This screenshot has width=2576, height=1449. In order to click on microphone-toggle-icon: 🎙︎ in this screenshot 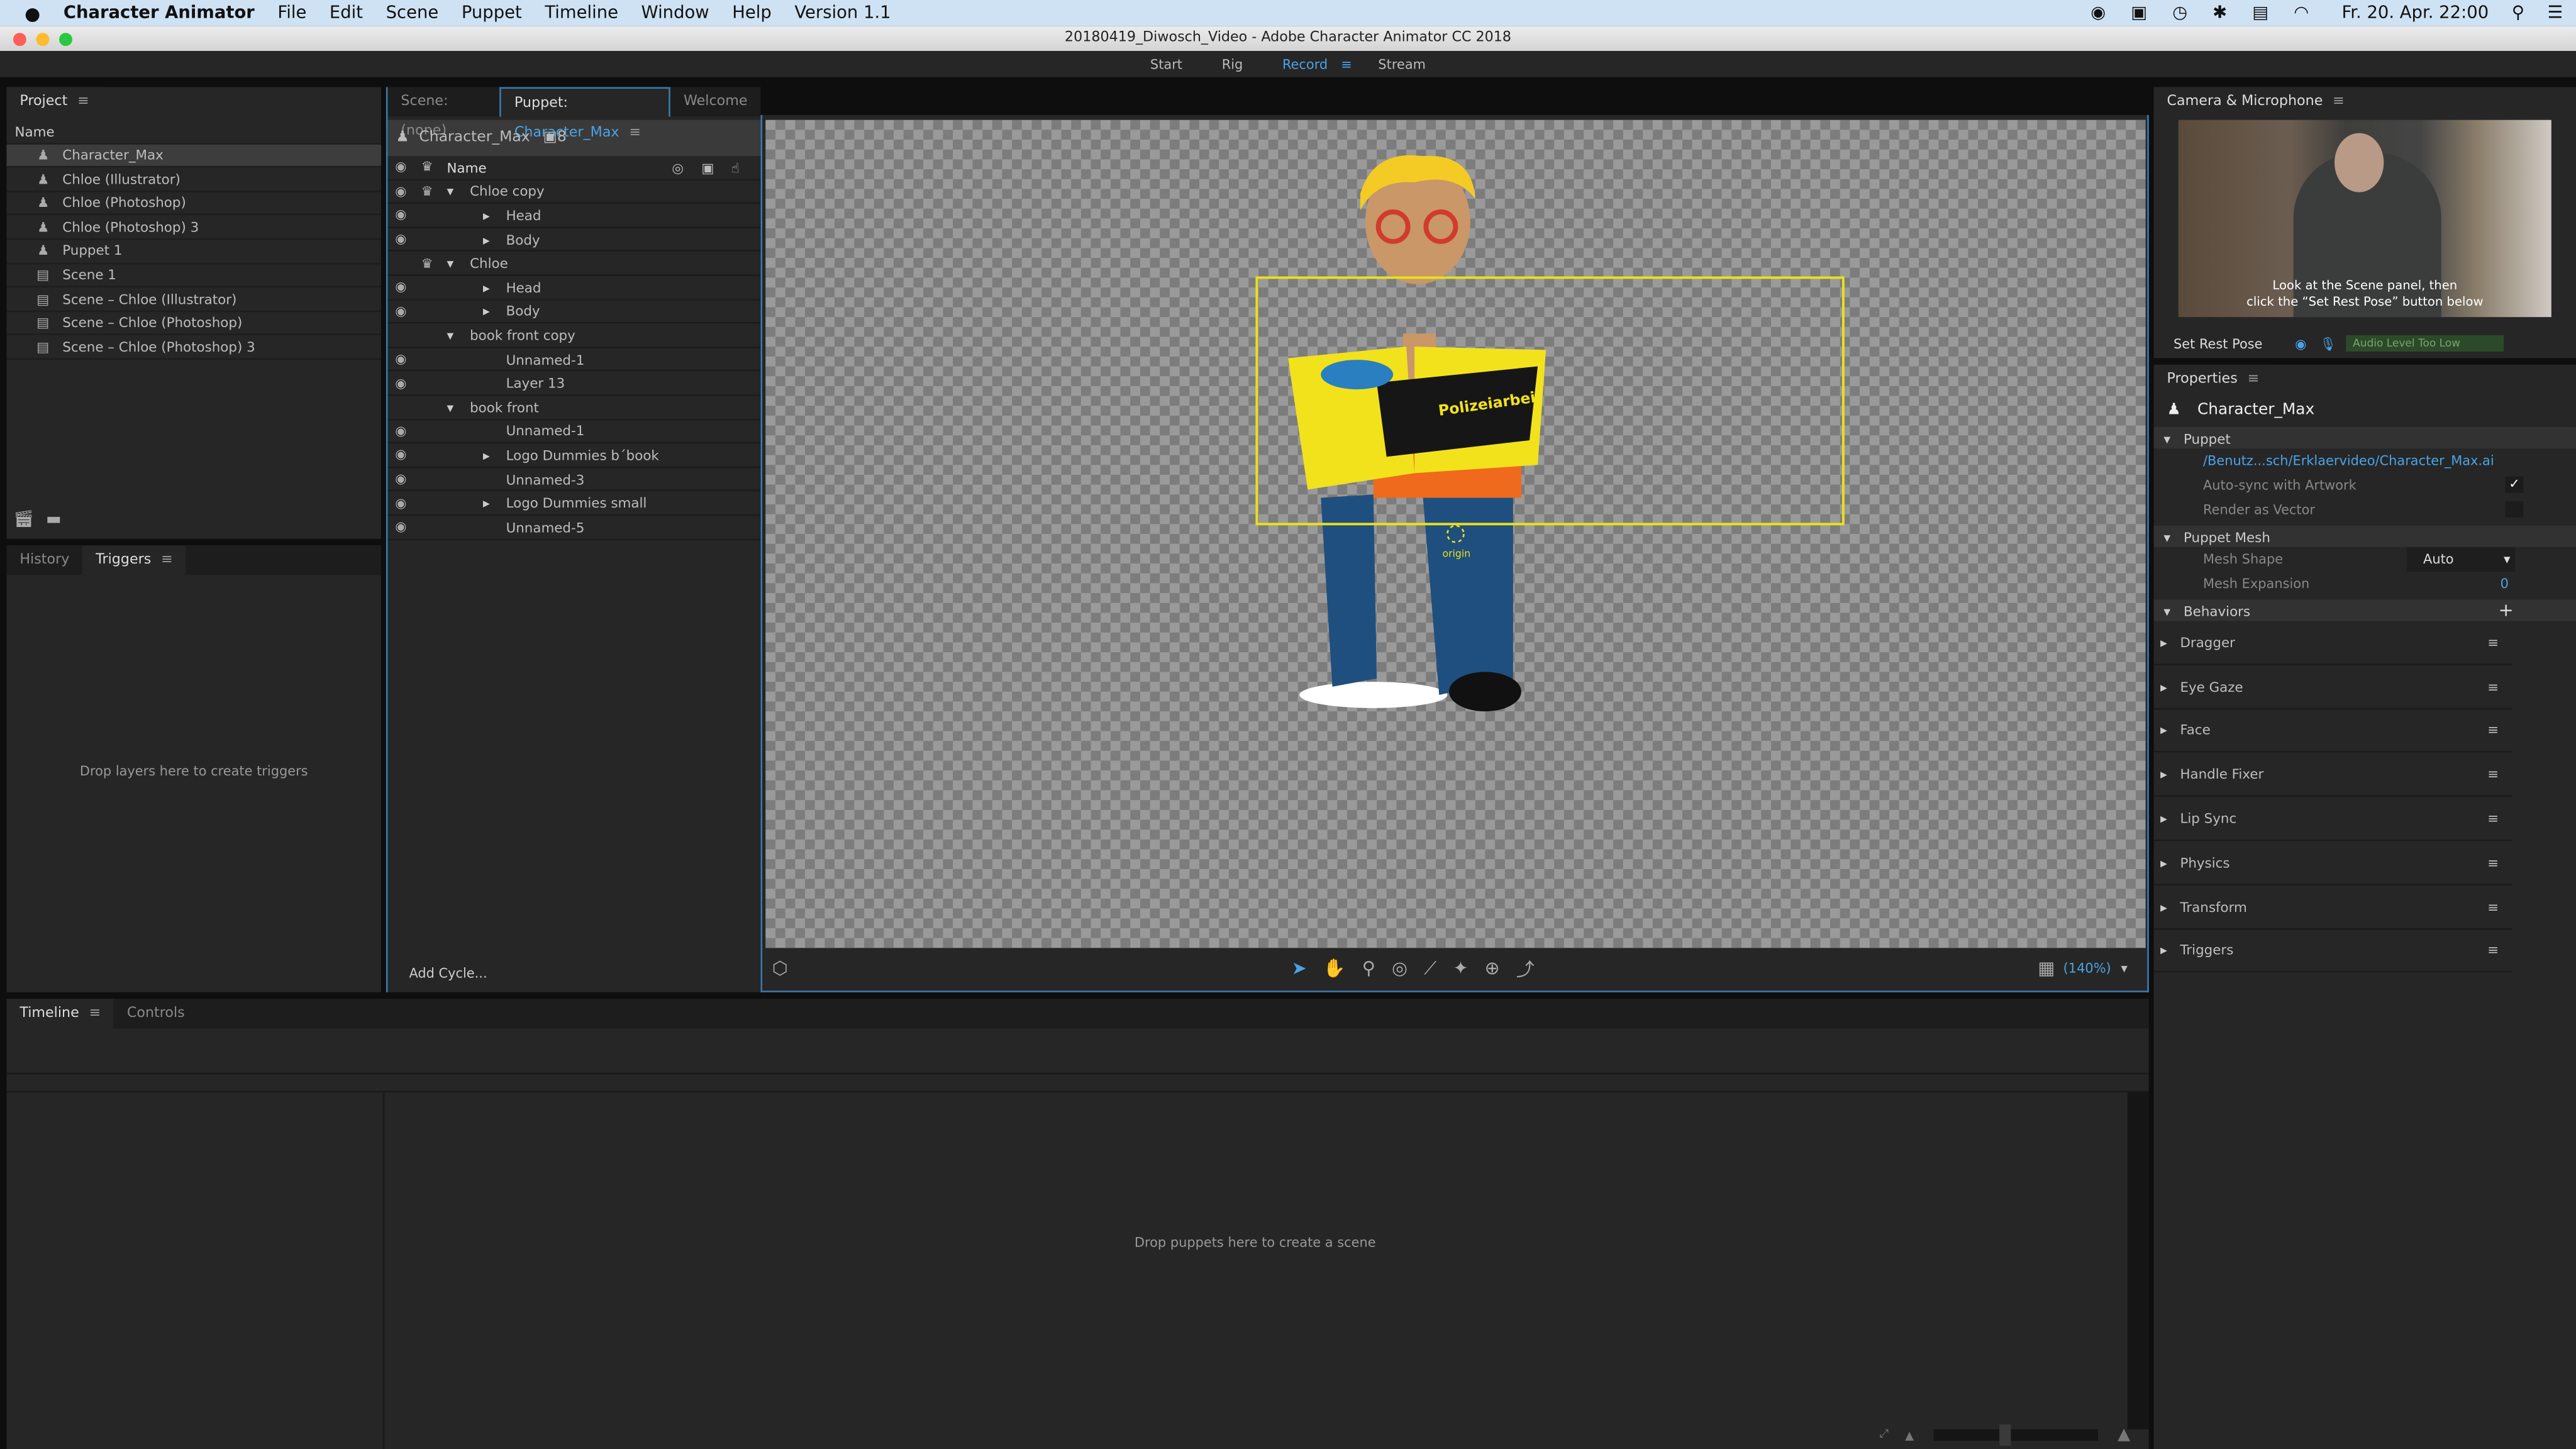, I will do `click(2327, 343)`.